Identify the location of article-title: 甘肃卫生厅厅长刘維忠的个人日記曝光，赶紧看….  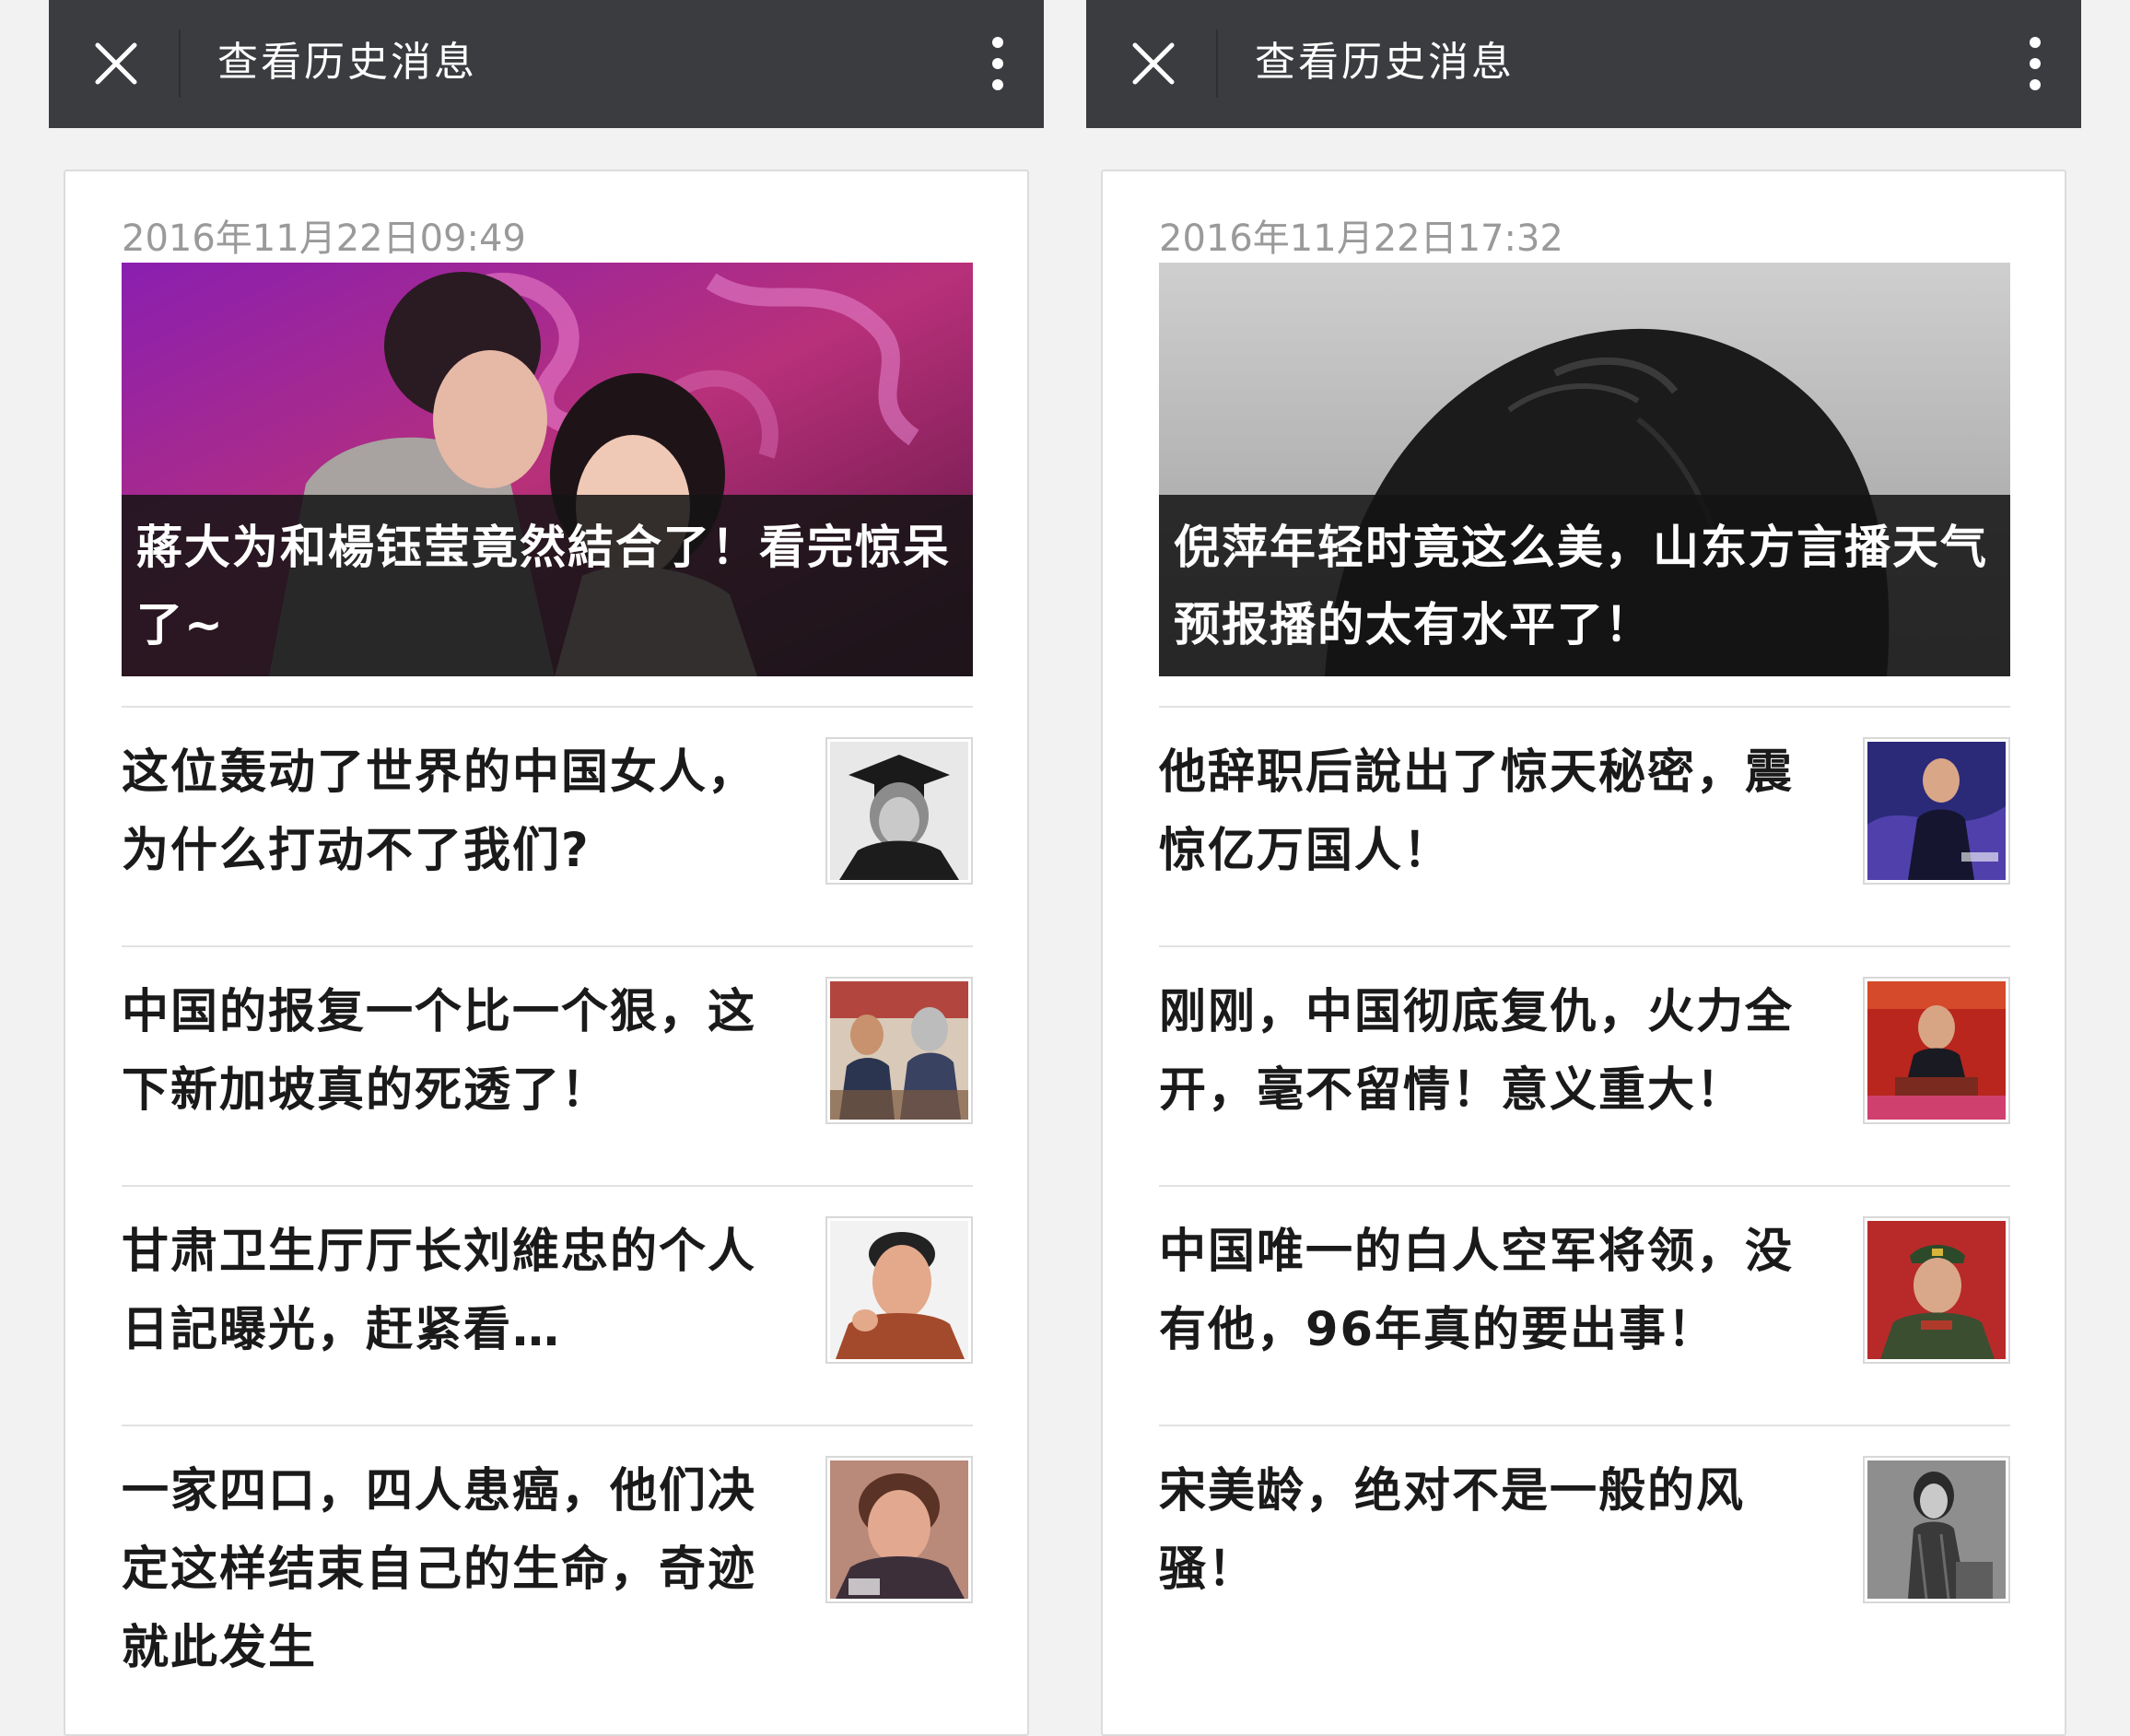
(439, 1291).